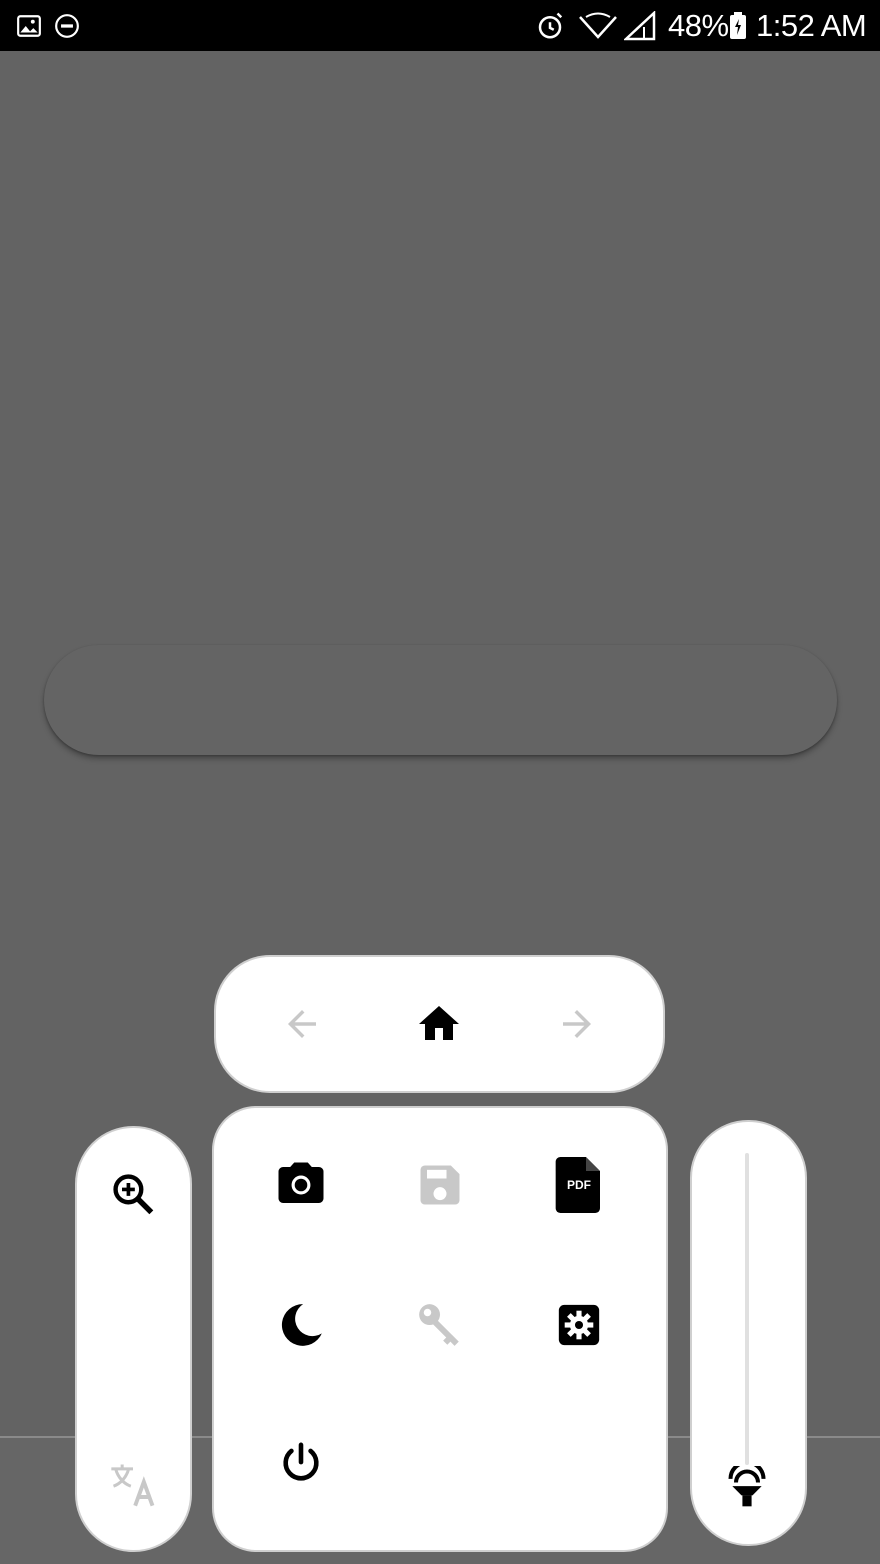 This screenshot has width=880, height=1564. What do you see at coordinates (301, 1182) in the screenshot?
I see `camera-icon` at bounding box center [301, 1182].